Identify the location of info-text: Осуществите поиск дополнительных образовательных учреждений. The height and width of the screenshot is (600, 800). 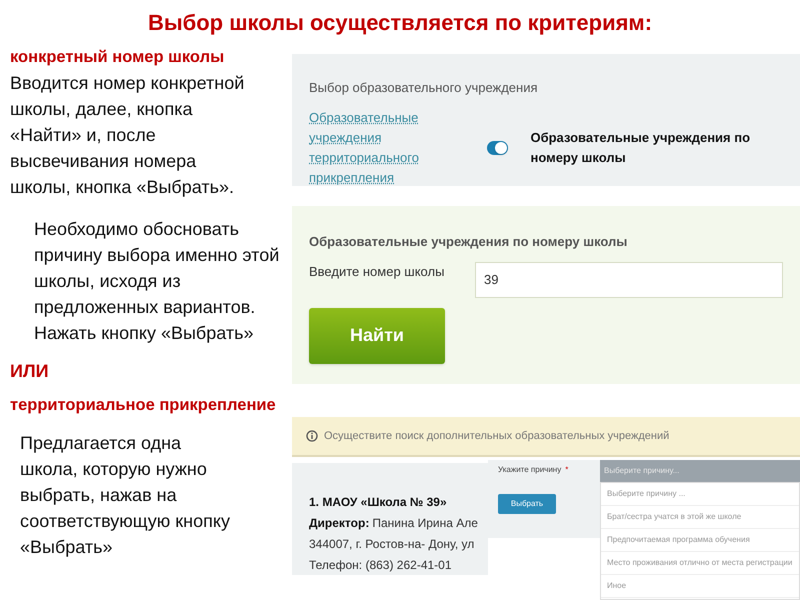
(497, 436).